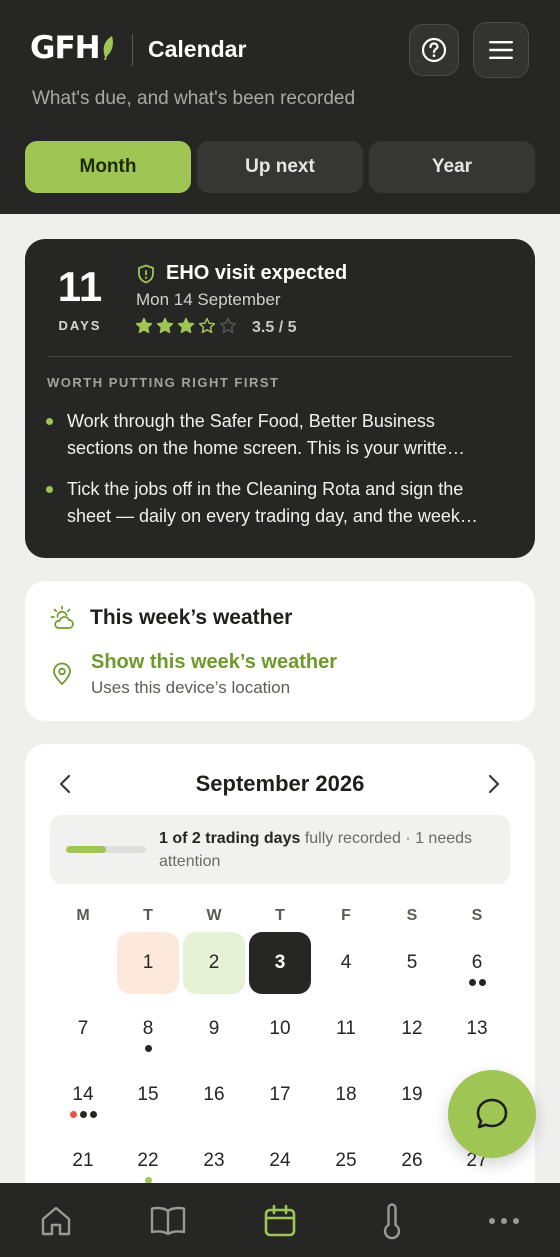 The image size is (560, 1257). Describe the element at coordinates (108, 48) in the screenshot. I see `leaf-icon` at that location.